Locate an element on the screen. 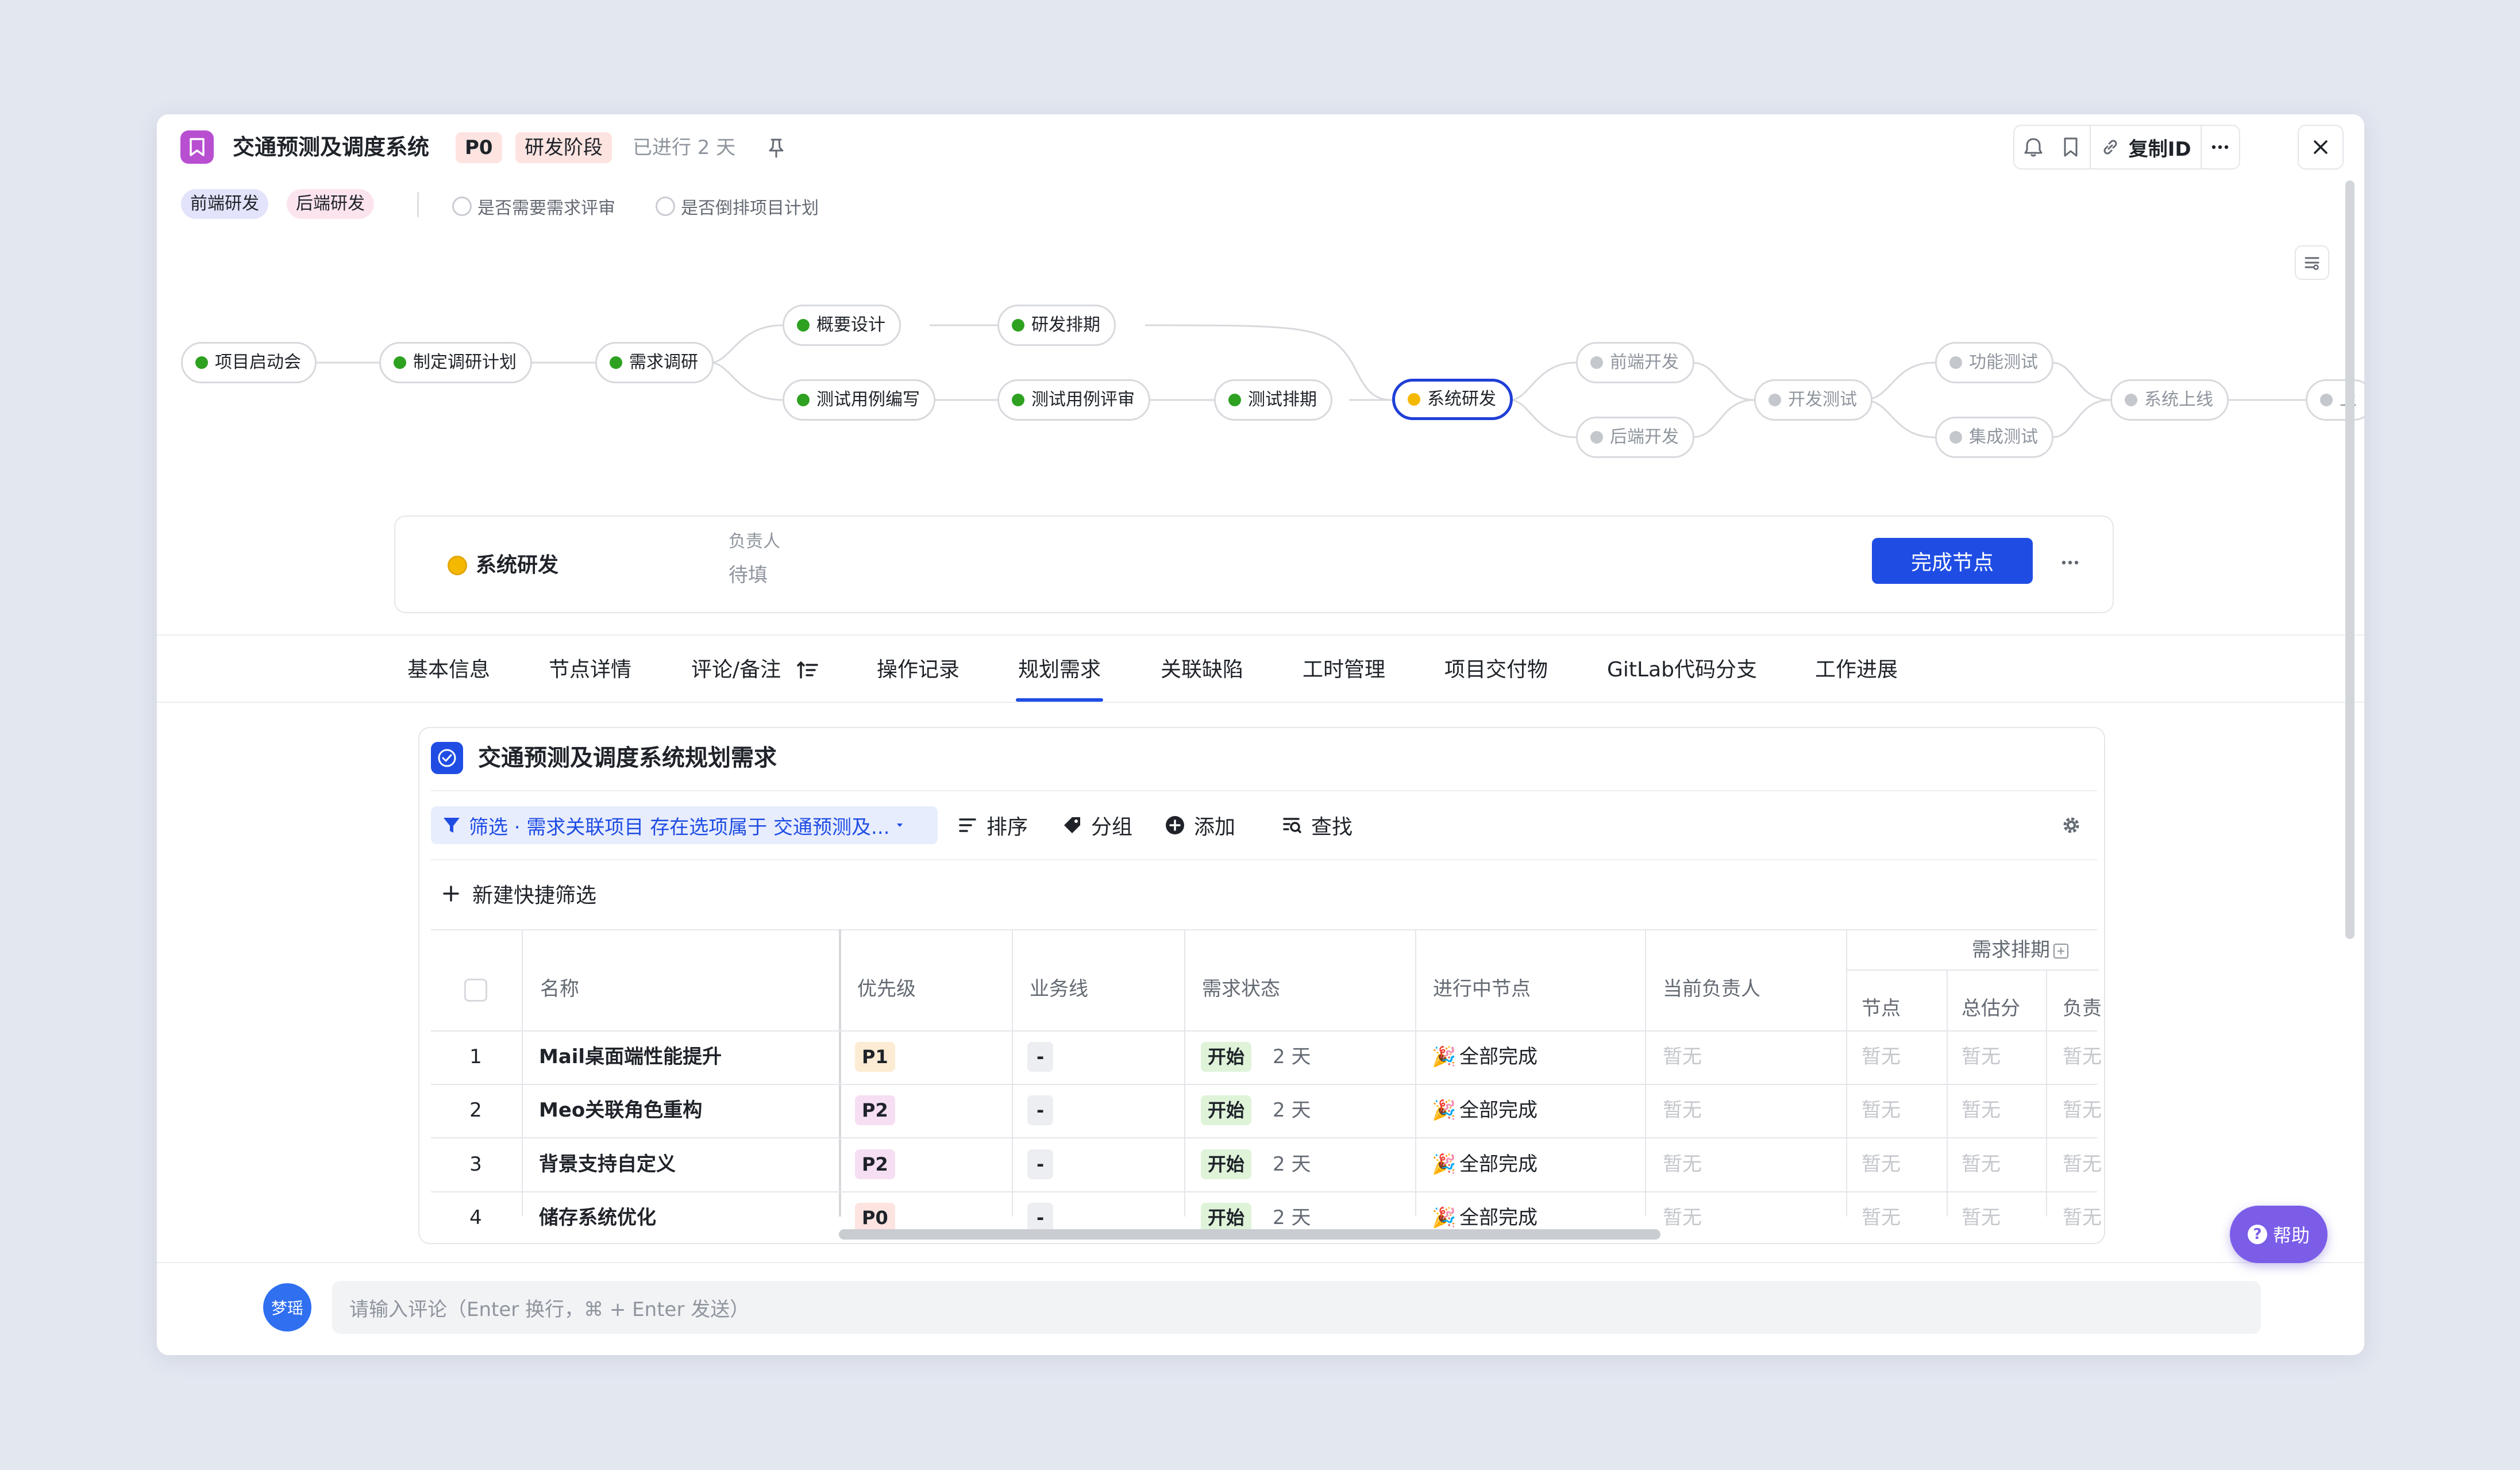 This screenshot has width=2520, height=1470. requirement-name: Meo关联角色重构 is located at coordinates (621, 1110).